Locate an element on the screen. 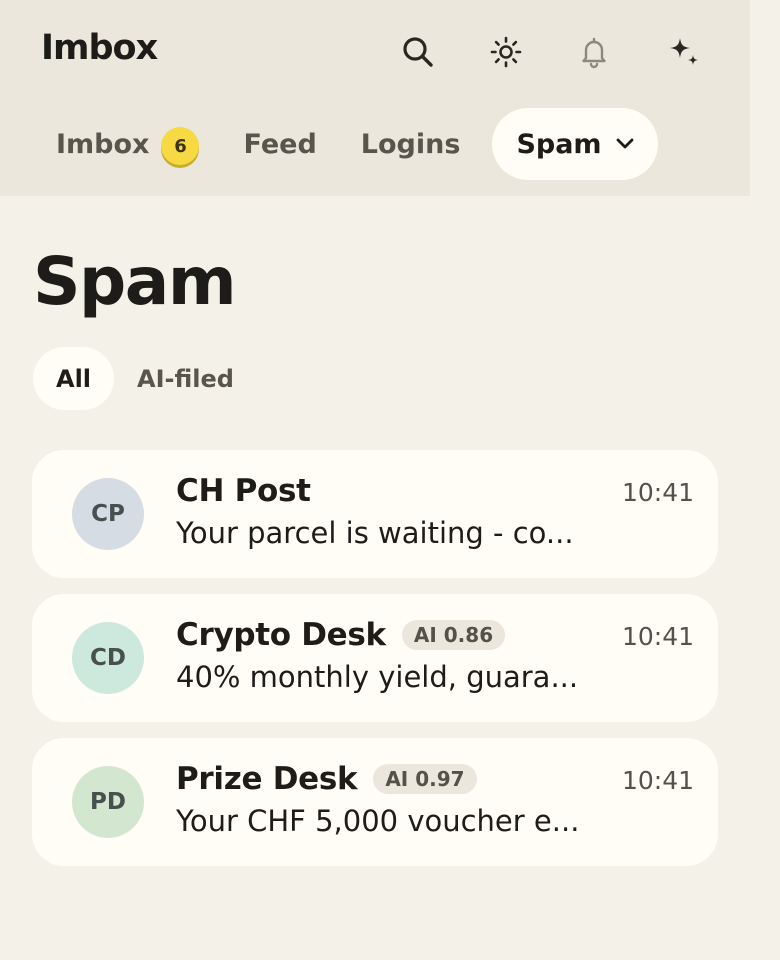 The image size is (780, 960). search-button is located at coordinates (418, 52).